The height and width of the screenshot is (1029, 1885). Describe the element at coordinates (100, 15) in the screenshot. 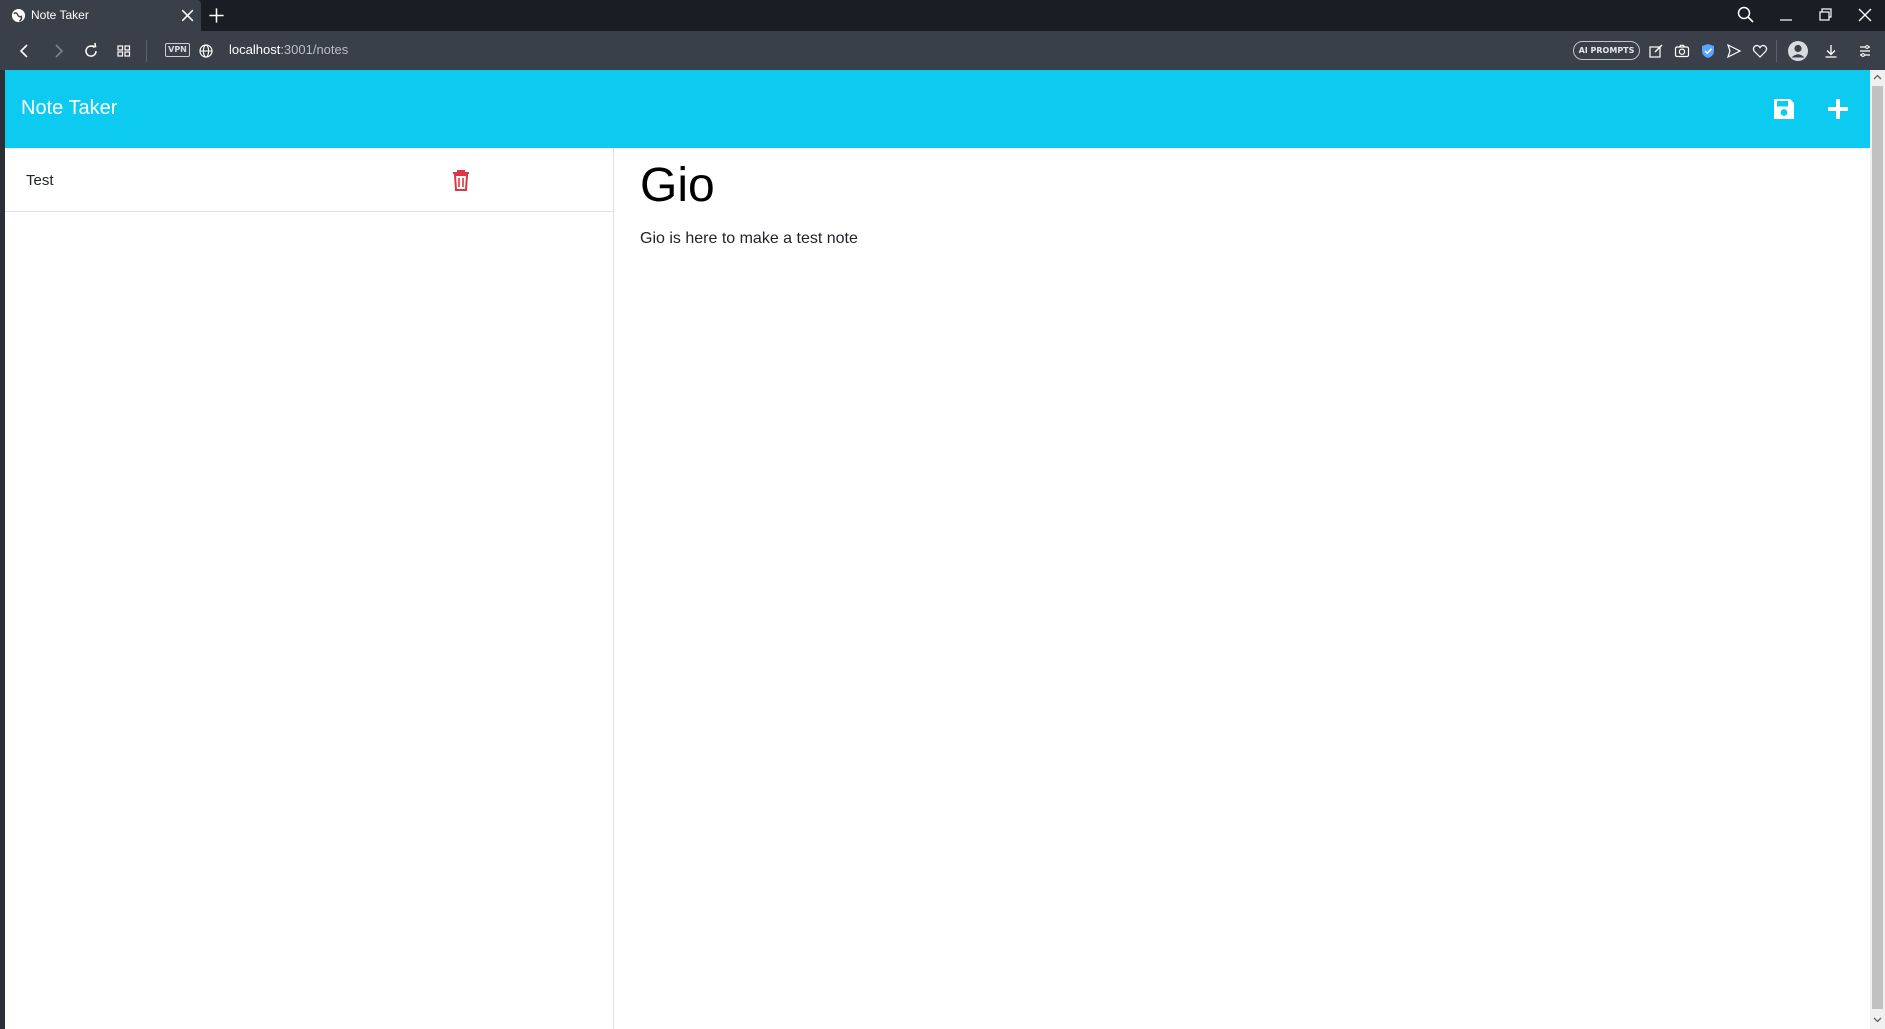

I see `browser-tab: Note Taker` at that location.